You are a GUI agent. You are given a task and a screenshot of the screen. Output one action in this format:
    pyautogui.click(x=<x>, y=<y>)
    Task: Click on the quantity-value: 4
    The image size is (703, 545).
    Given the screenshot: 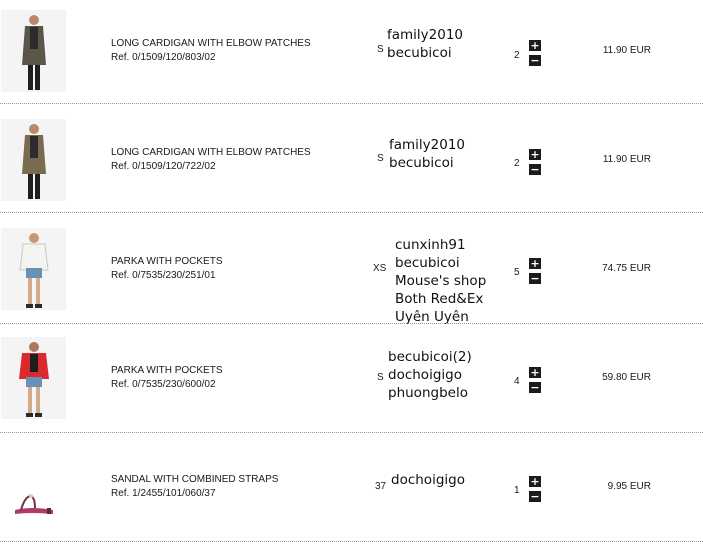 What is the action you would take?
    pyautogui.click(x=517, y=381)
    